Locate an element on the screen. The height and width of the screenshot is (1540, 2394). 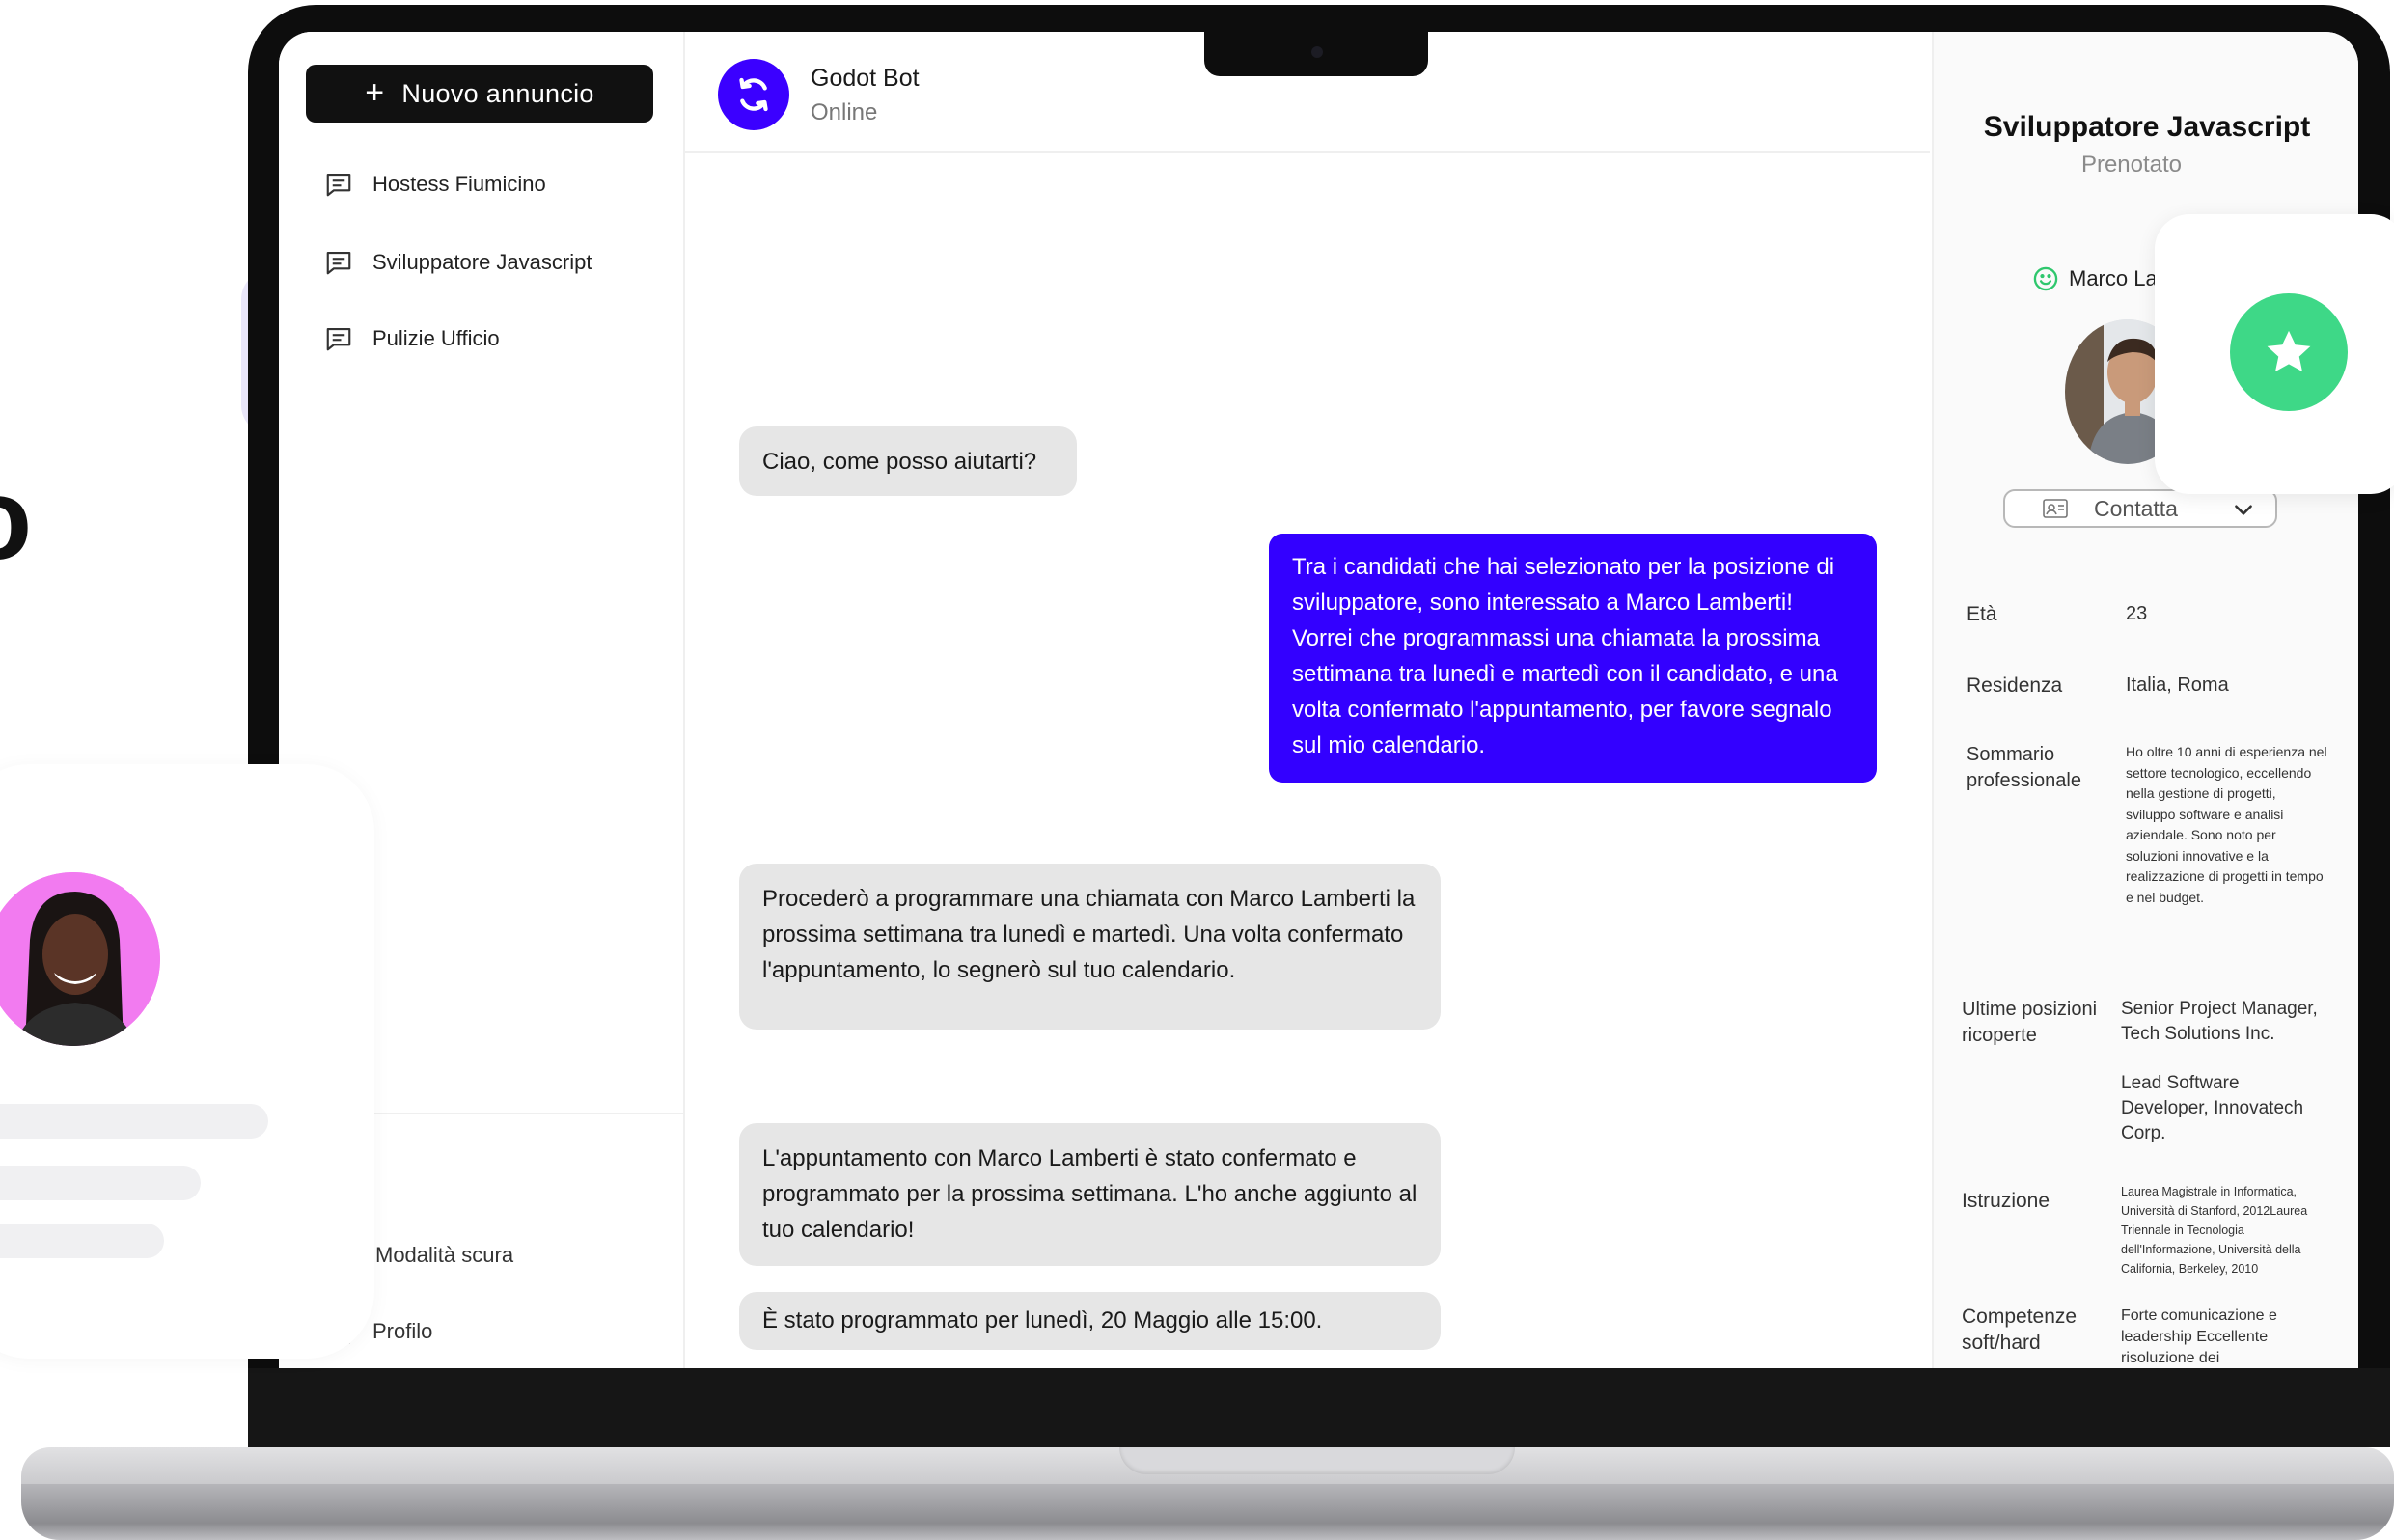
sidebar-item-js-developer: Sviluppatore Javascript is located at coordinates (458, 262).